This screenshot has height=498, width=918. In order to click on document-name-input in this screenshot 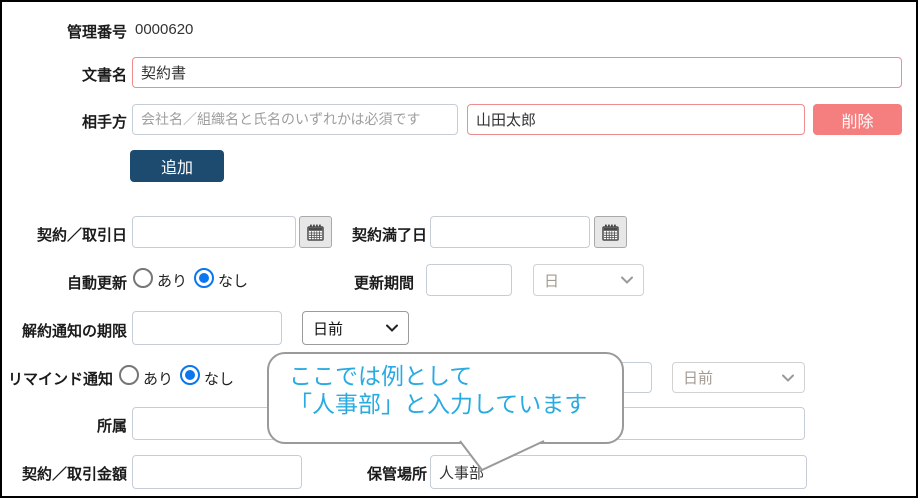, I will do `click(517, 72)`.